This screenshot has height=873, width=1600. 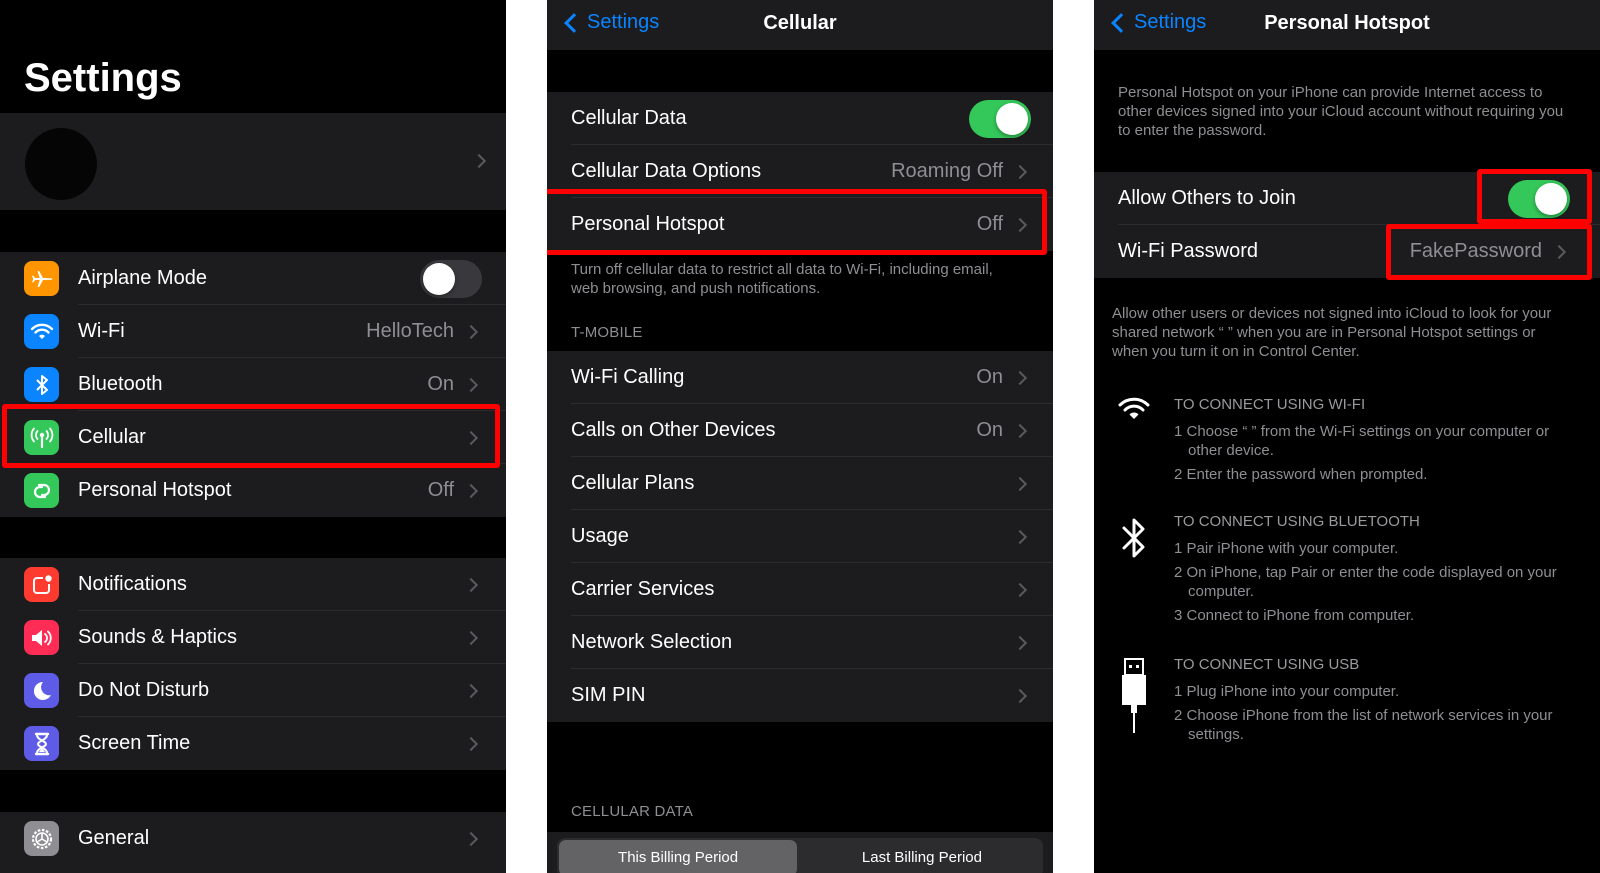 What do you see at coordinates (600, 536) in the screenshot?
I see `row-label: Usage` at bounding box center [600, 536].